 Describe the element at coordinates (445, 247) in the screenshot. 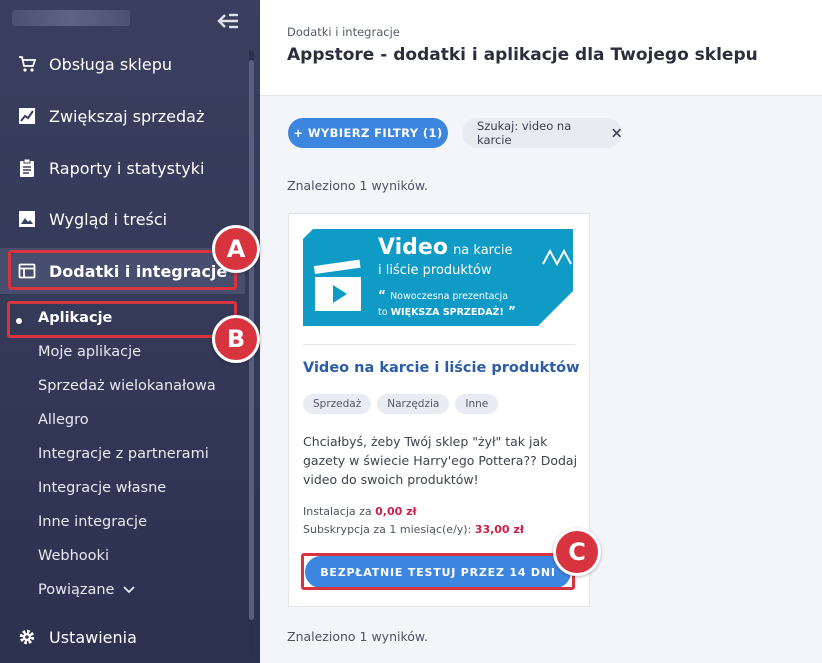

I see `banner-title: Video na karcie` at that location.